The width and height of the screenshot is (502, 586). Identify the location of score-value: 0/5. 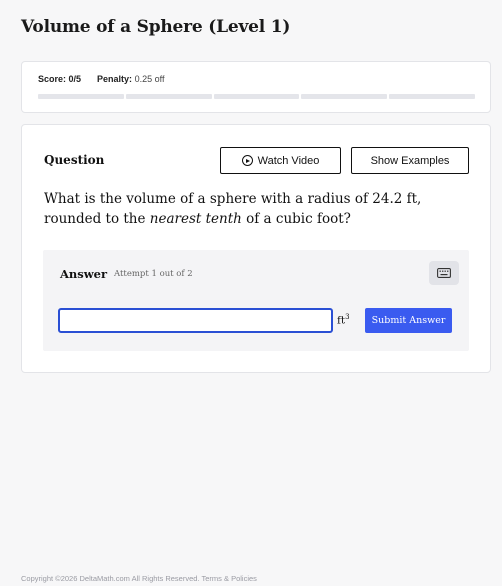
(75, 79).